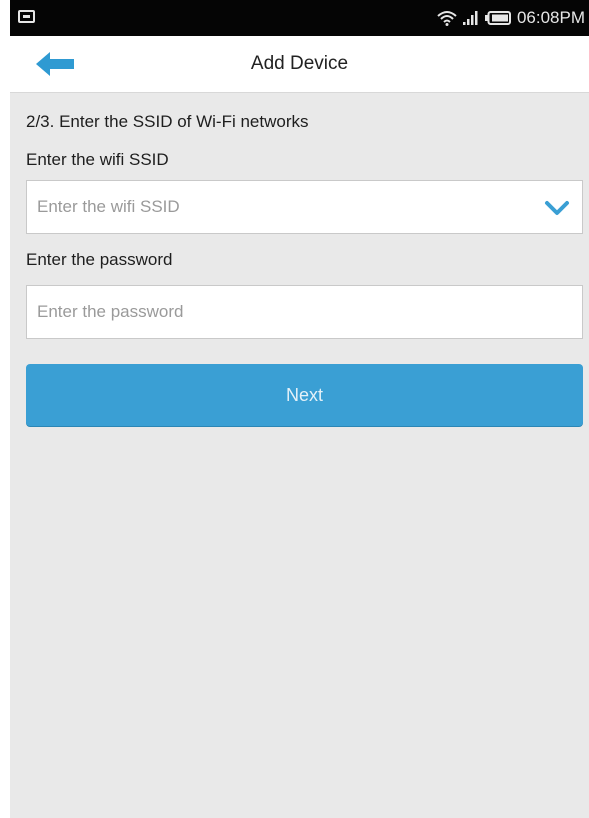 The width and height of the screenshot is (589, 818). What do you see at coordinates (99, 259) in the screenshot?
I see `password-label: Enter the password` at bounding box center [99, 259].